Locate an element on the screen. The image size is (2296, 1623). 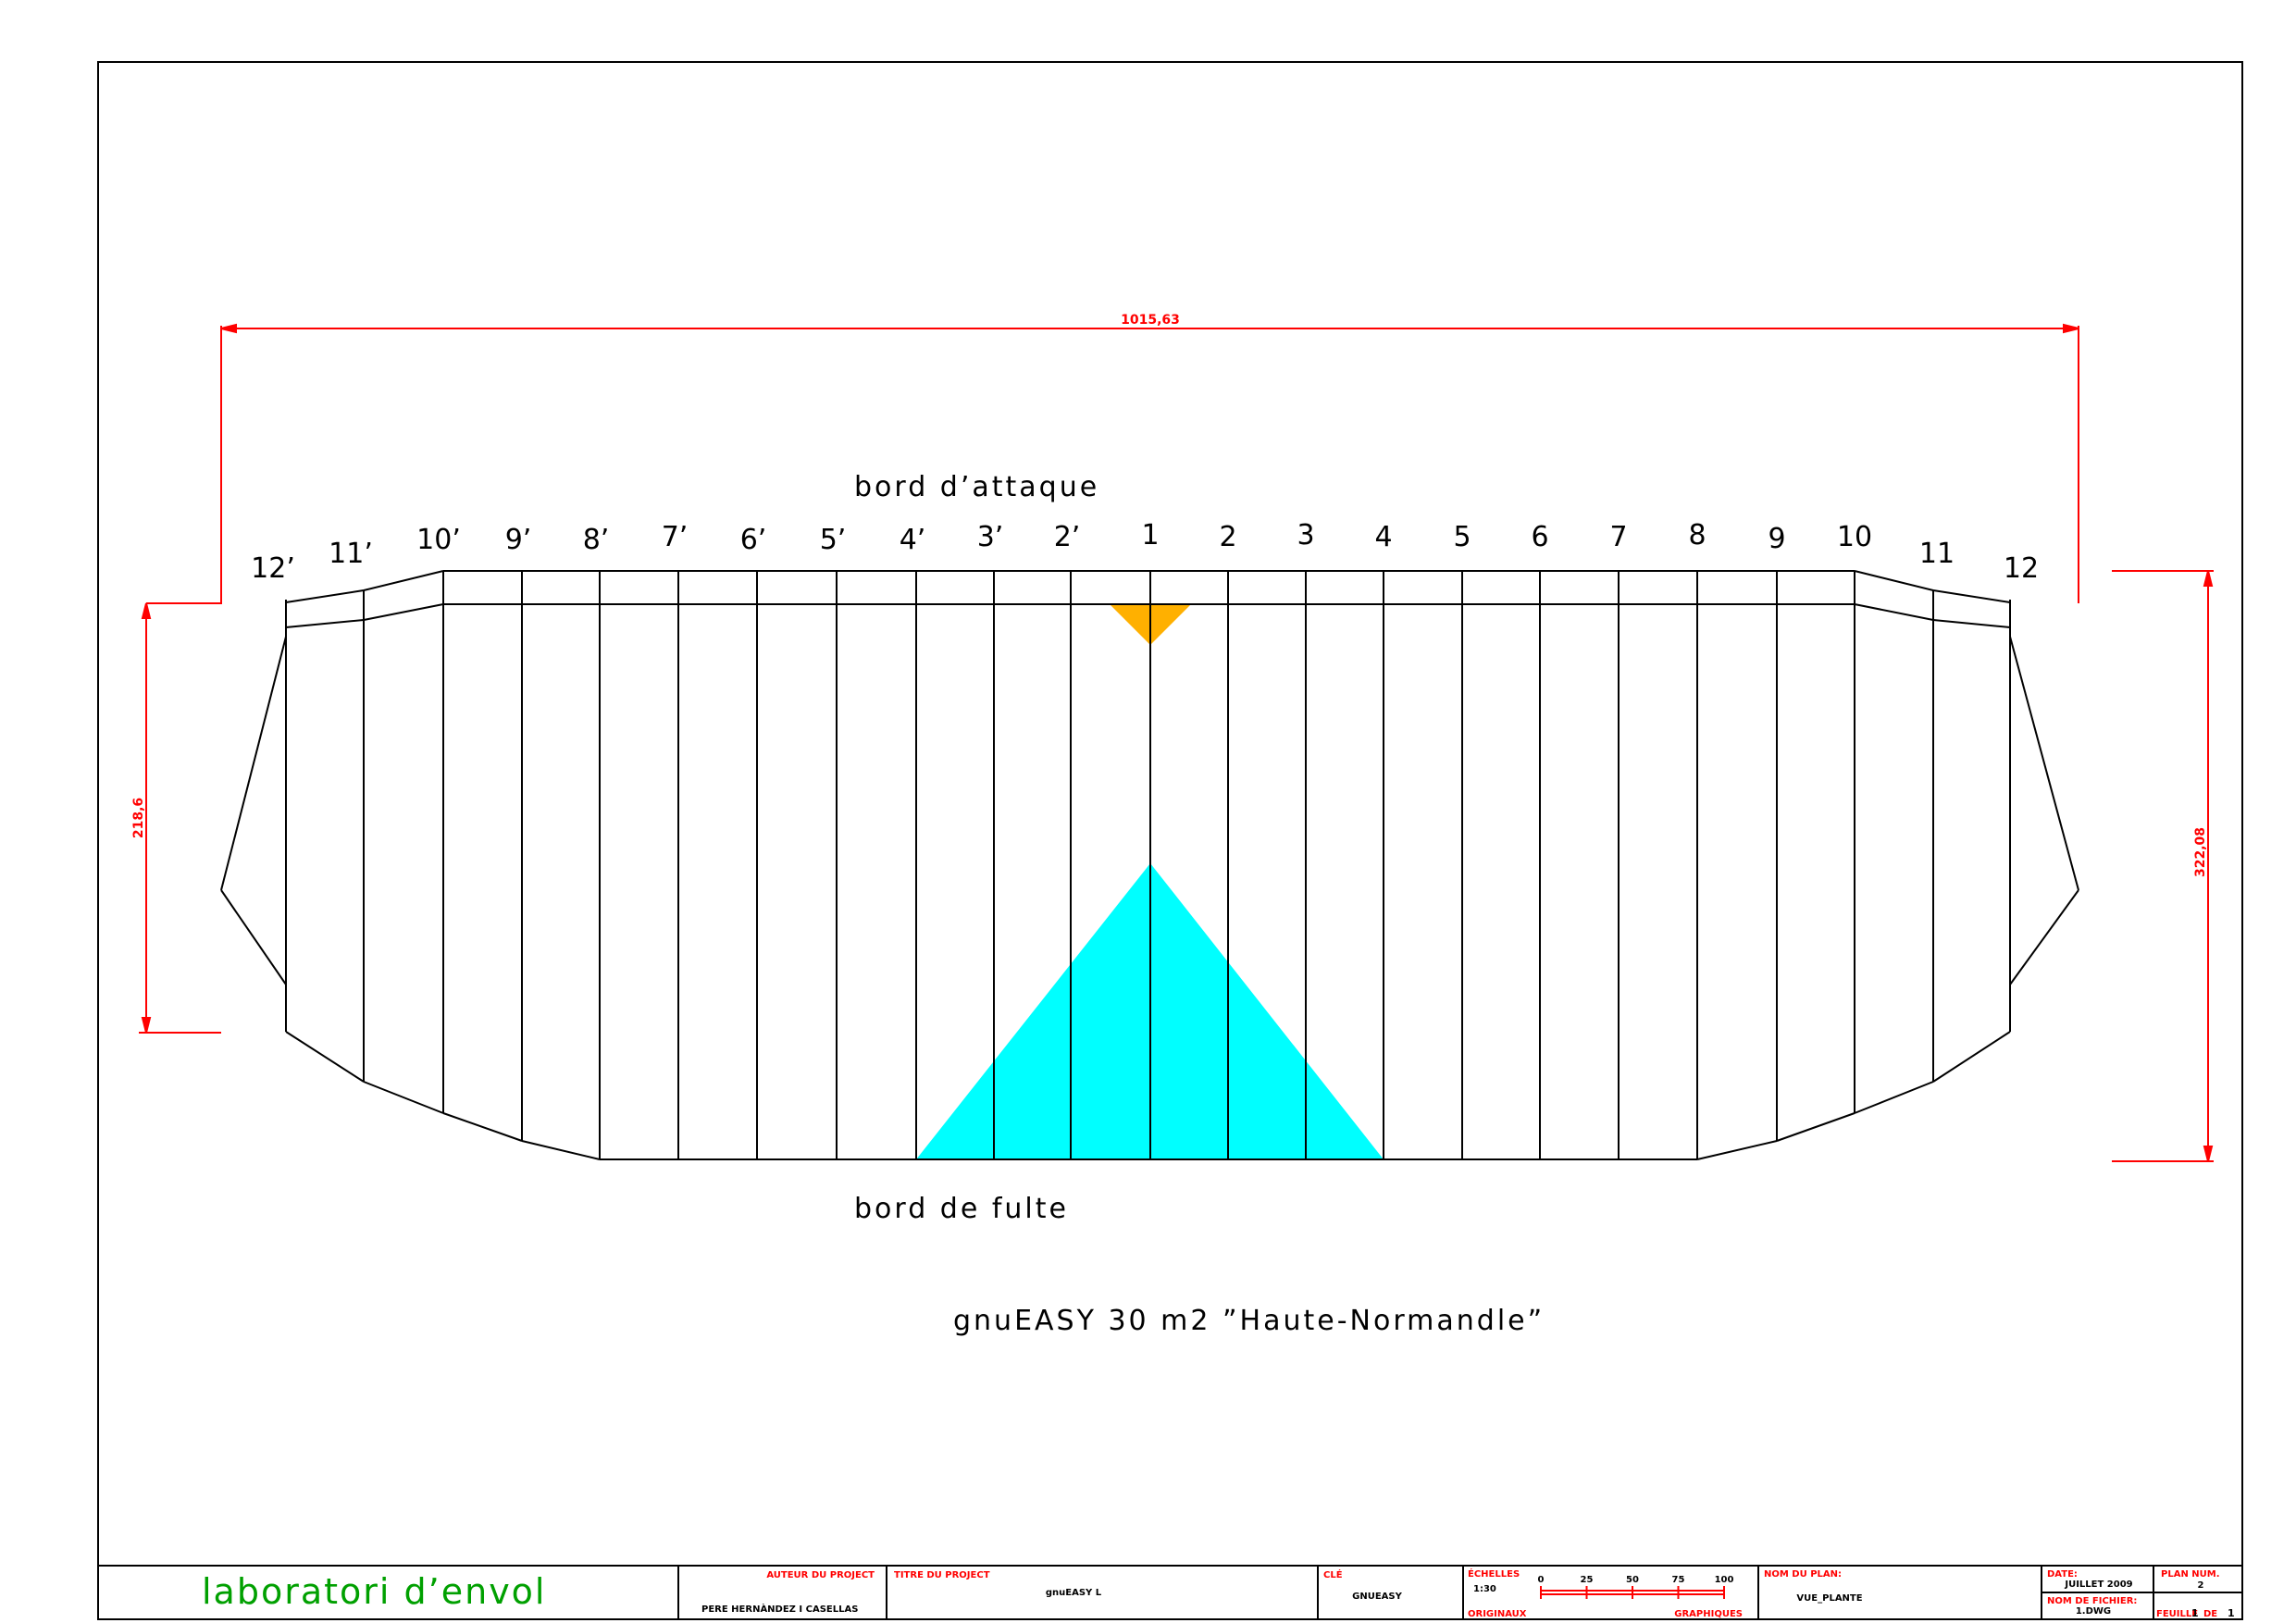
author-value: PERE HERNÀNDEZ I CASELLAS is located at coordinates (780, 1609).